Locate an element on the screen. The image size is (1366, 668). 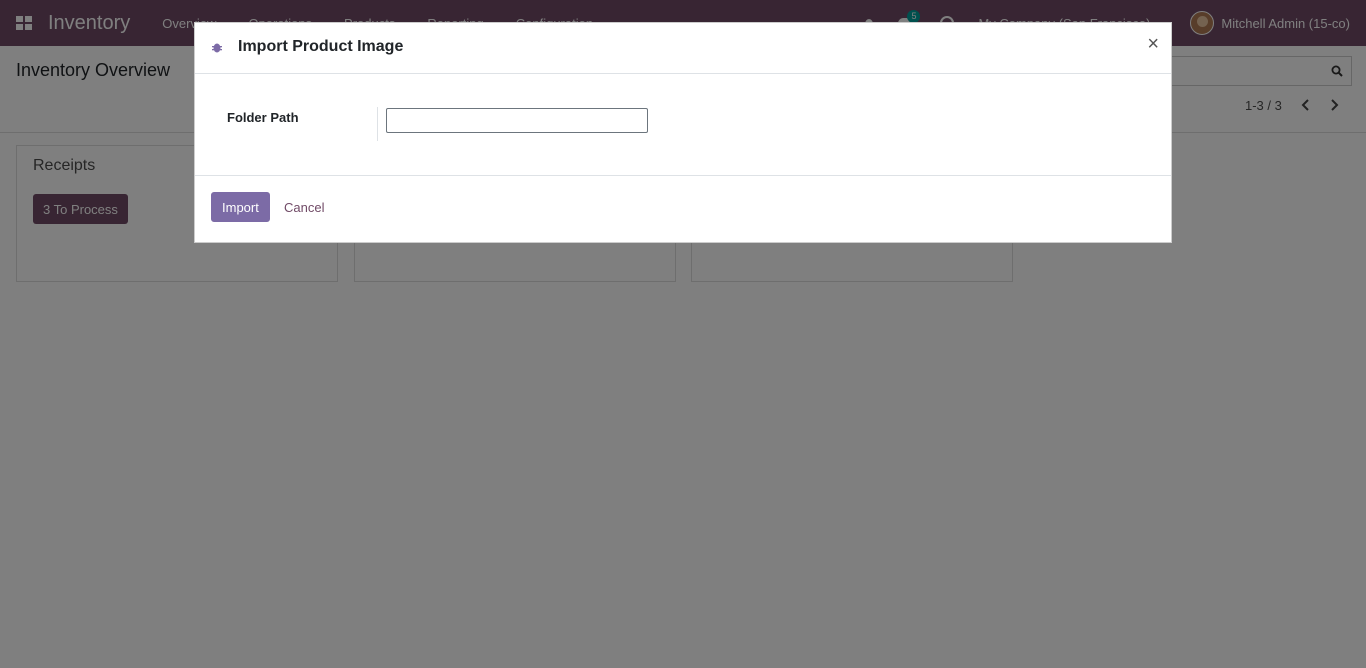
modal-header: Import Product Image × is located at coordinates (683, 48).